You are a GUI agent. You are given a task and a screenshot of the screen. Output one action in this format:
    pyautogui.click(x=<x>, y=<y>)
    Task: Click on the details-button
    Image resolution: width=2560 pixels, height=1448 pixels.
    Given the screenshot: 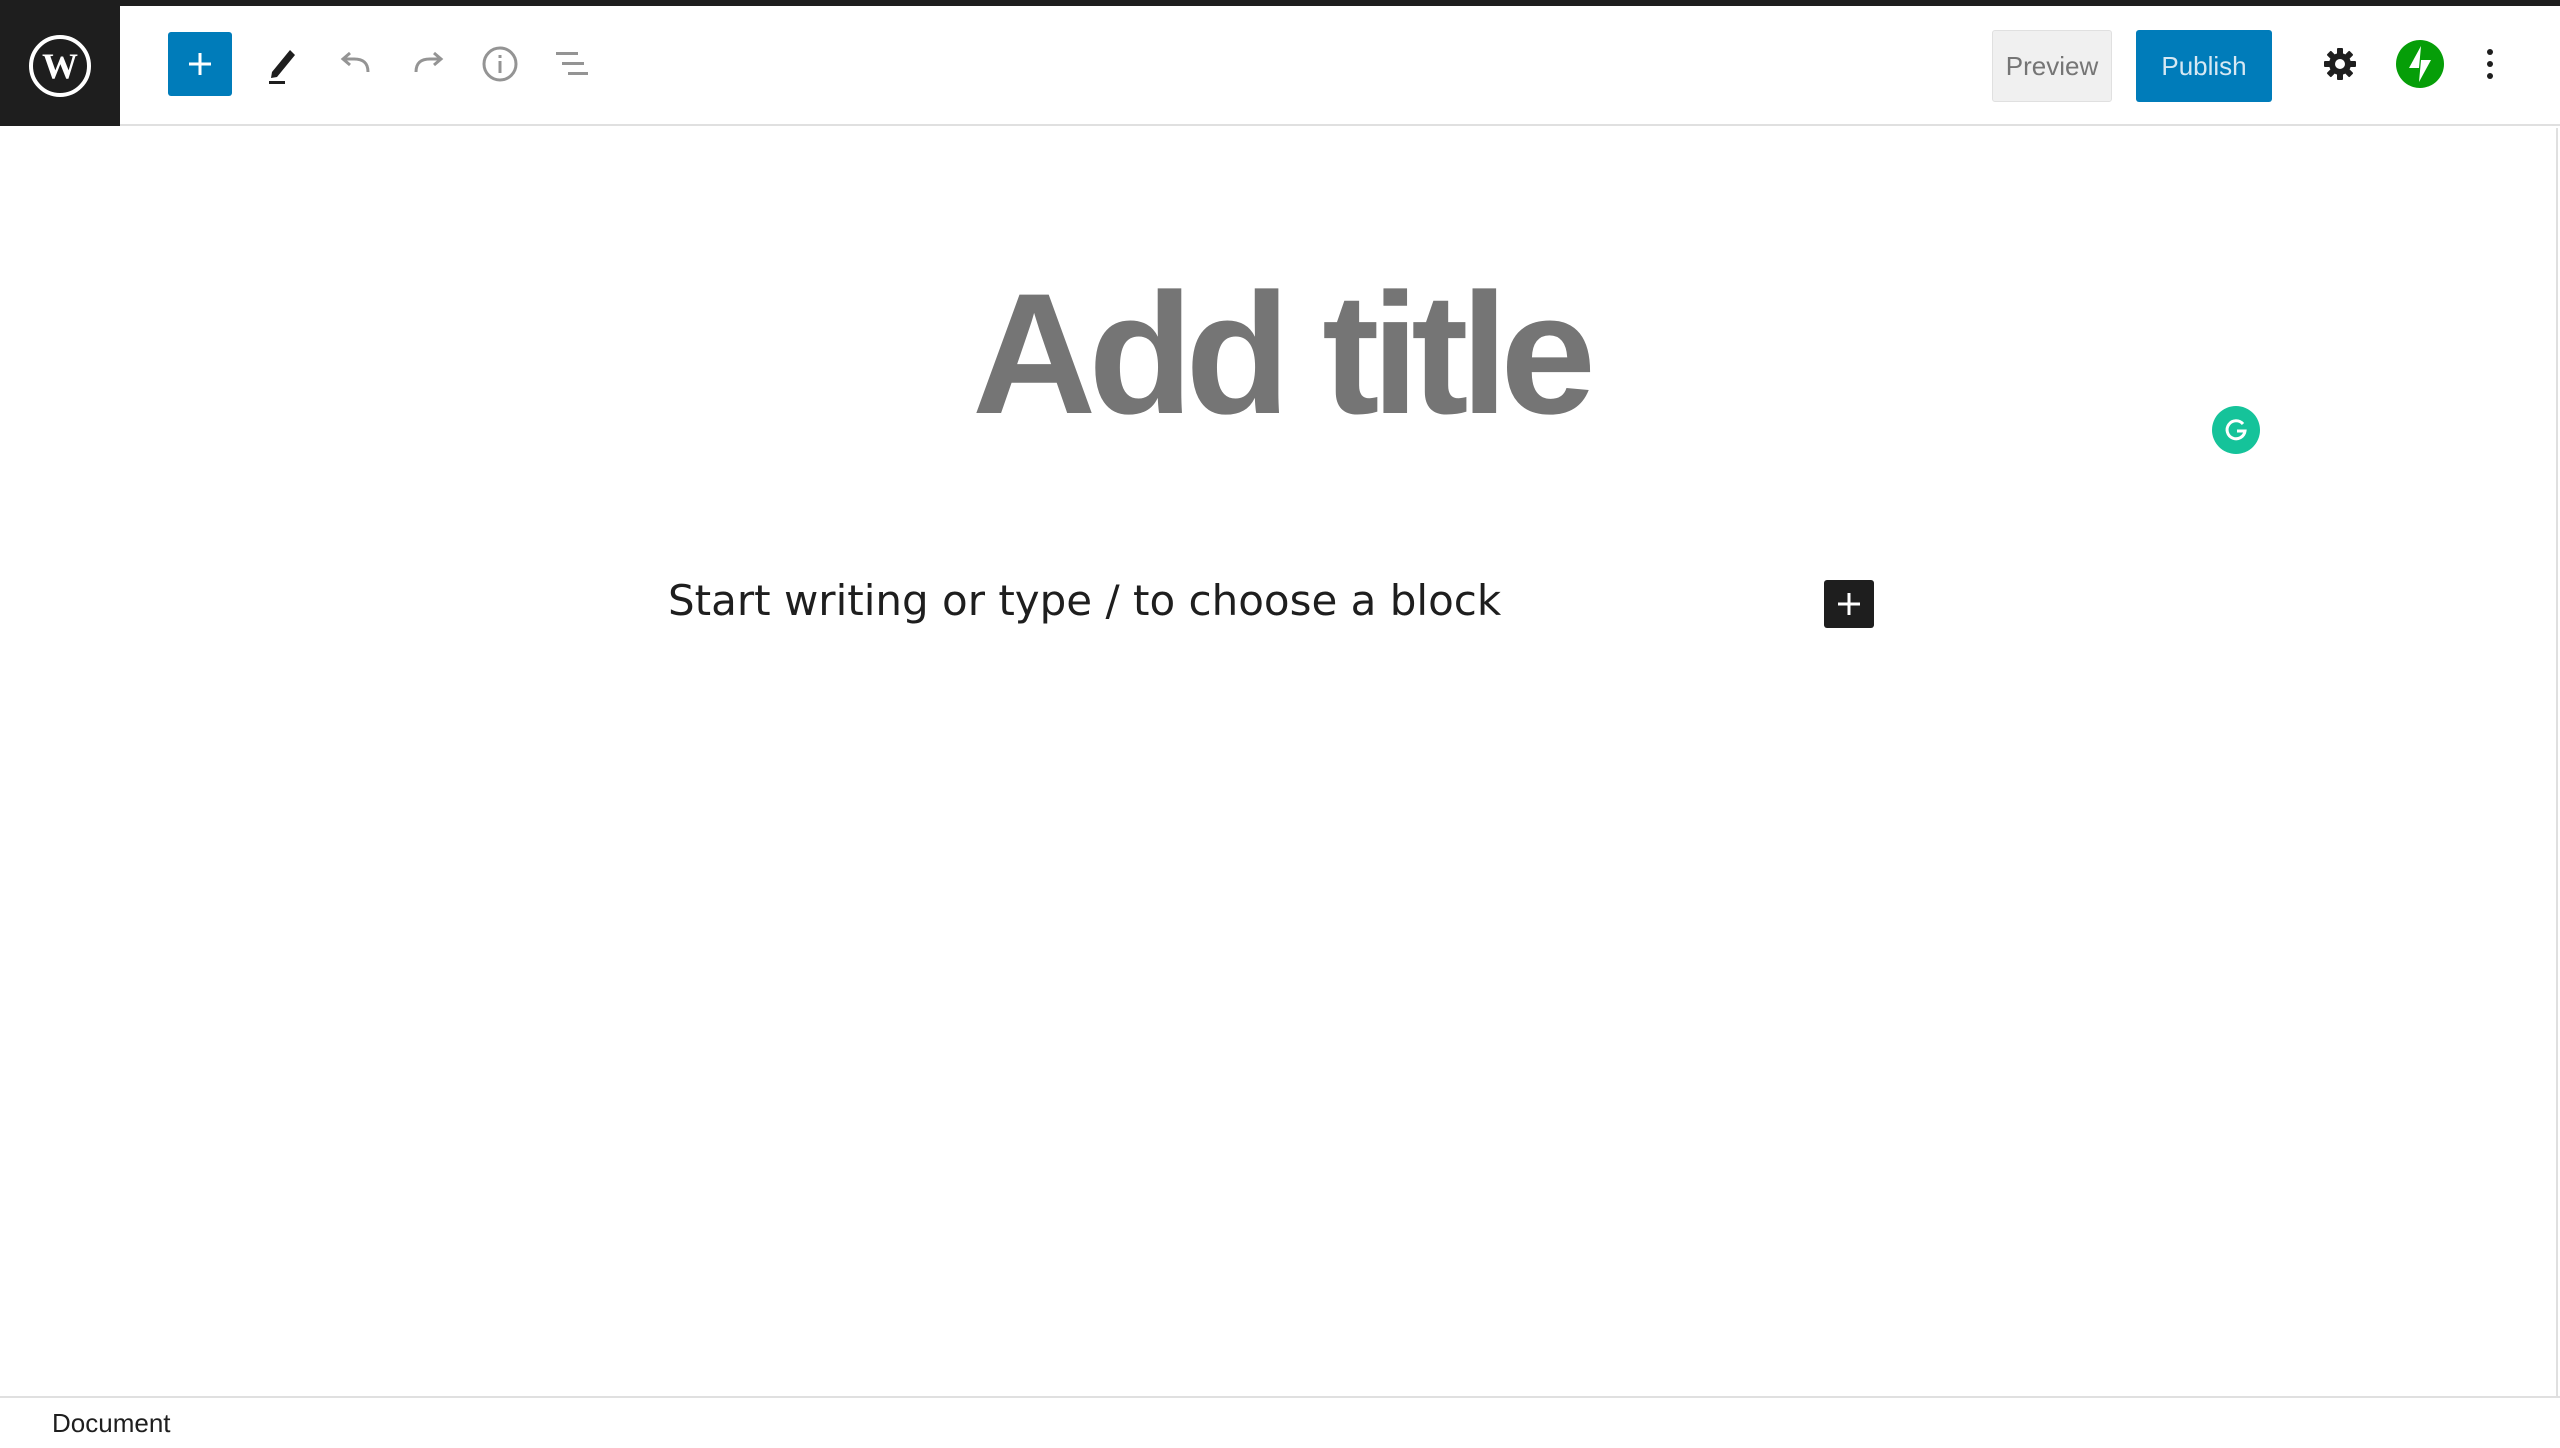 What is the action you would take?
    pyautogui.click(x=500, y=64)
    